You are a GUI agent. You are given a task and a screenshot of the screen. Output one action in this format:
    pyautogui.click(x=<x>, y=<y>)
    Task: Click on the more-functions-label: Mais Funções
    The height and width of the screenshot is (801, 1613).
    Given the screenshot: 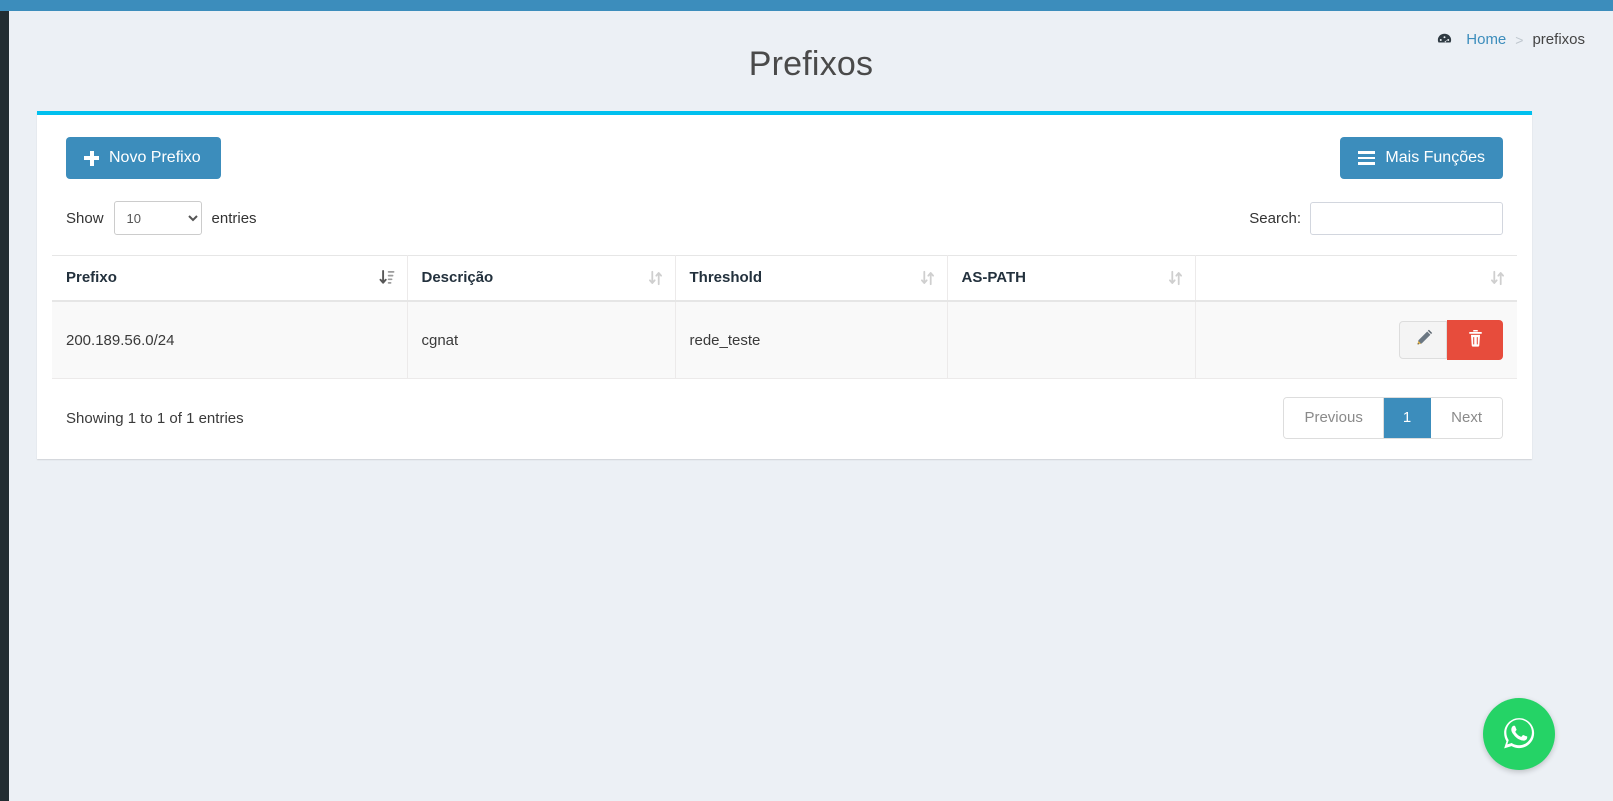 What is the action you would take?
    pyautogui.click(x=1435, y=157)
    